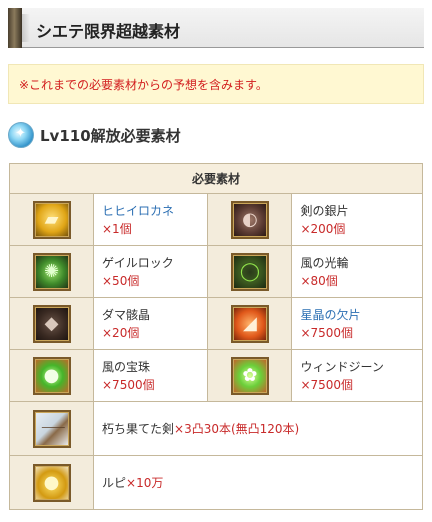 The width and height of the screenshot is (432, 522). Describe the element at coordinates (324, 210) in the screenshot. I see `item-name: 剣の銀片` at that location.